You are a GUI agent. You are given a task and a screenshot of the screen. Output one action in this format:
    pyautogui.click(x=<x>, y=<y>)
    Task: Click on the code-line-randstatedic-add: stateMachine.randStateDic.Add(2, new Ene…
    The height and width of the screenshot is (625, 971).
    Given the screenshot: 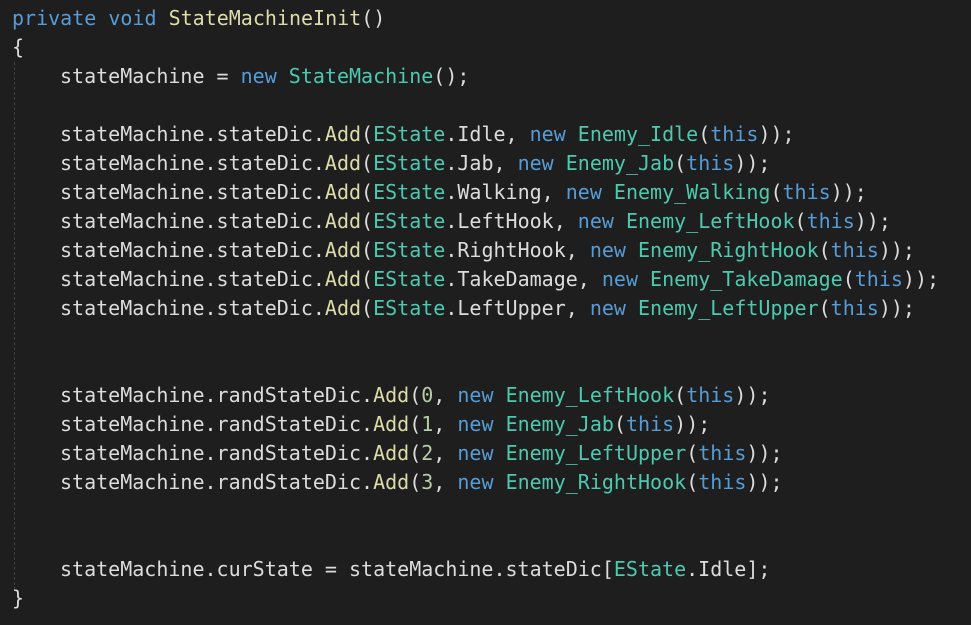 What is the action you would take?
    pyautogui.click(x=485, y=453)
    